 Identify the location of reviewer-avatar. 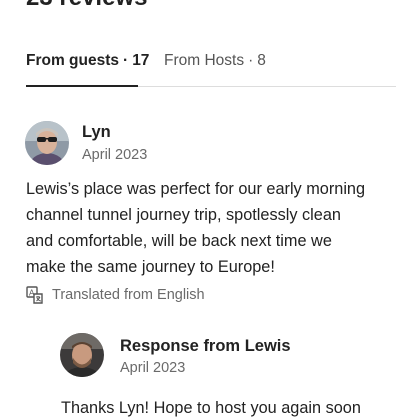
(47, 143).